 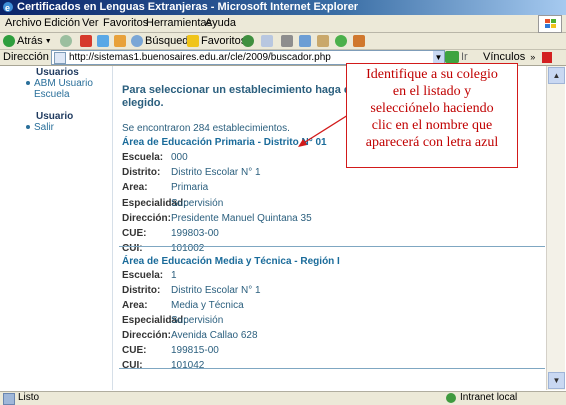 I want to click on sidebar-item-abm-usuario: ABM Usuario, so click(x=59, y=83).